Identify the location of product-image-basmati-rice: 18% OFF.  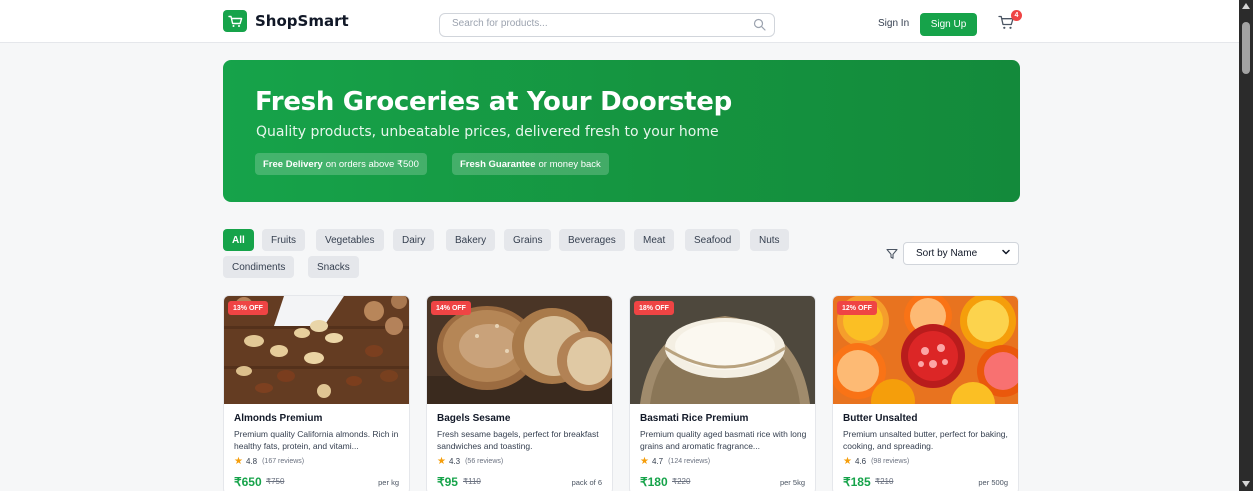
(722, 350).